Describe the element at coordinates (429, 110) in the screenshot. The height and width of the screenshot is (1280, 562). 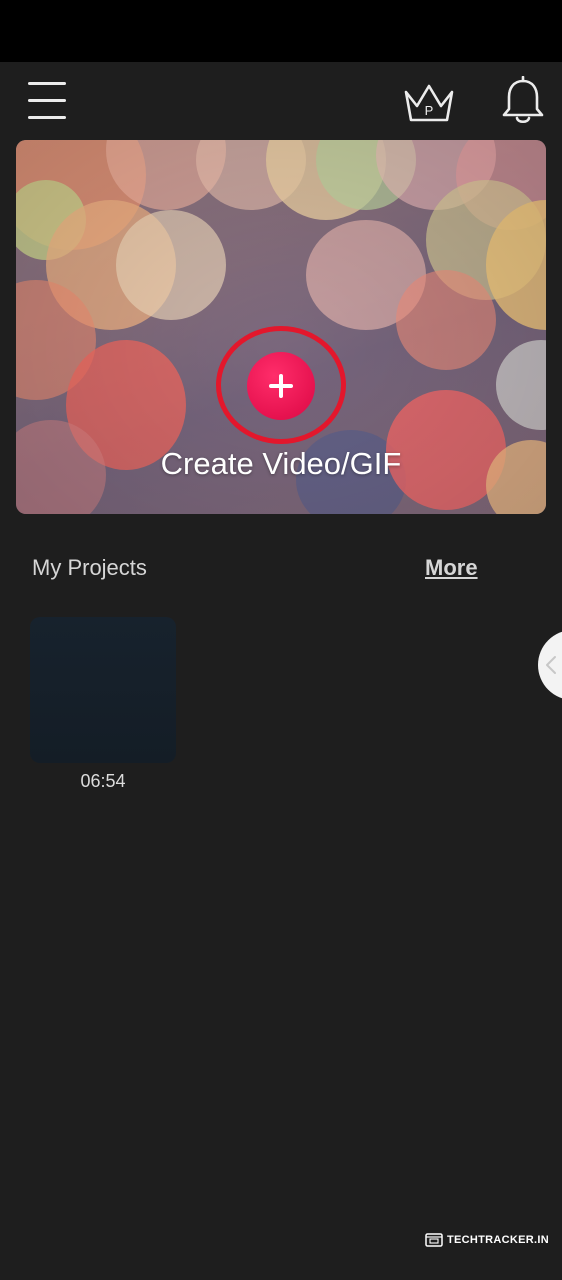
I see `premium-letter: P` at that location.